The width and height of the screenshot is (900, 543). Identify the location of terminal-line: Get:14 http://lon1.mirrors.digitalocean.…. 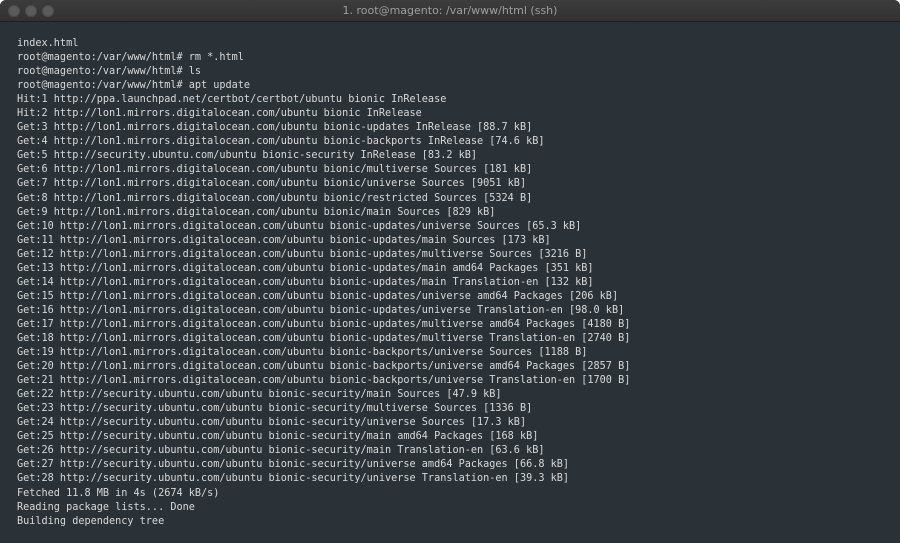
(305, 282).